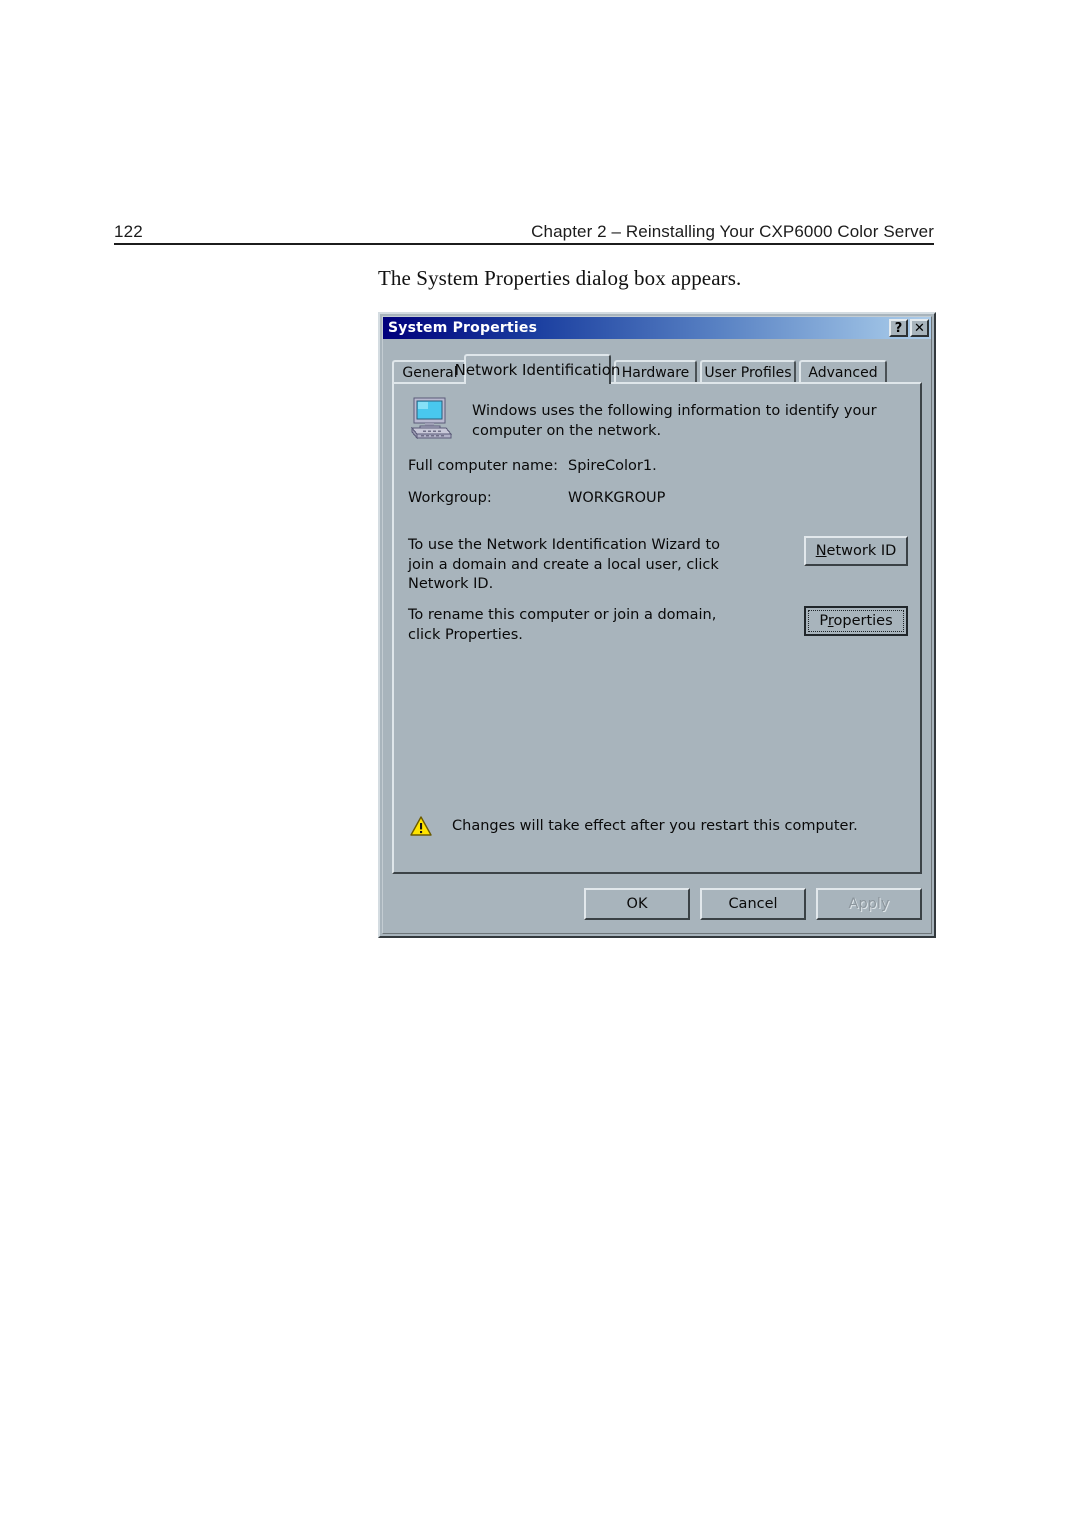 The width and height of the screenshot is (1080, 1528). What do you see at coordinates (909, 328) in the screenshot?
I see `titlebar-buttons: ? ✕` at bounding box center [909, 328].